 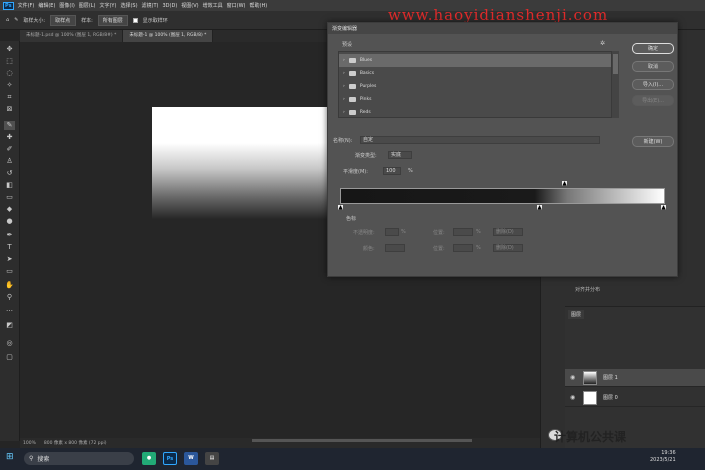 I want to click on menu-layer: 图层(L), so click(x=87, y=5).